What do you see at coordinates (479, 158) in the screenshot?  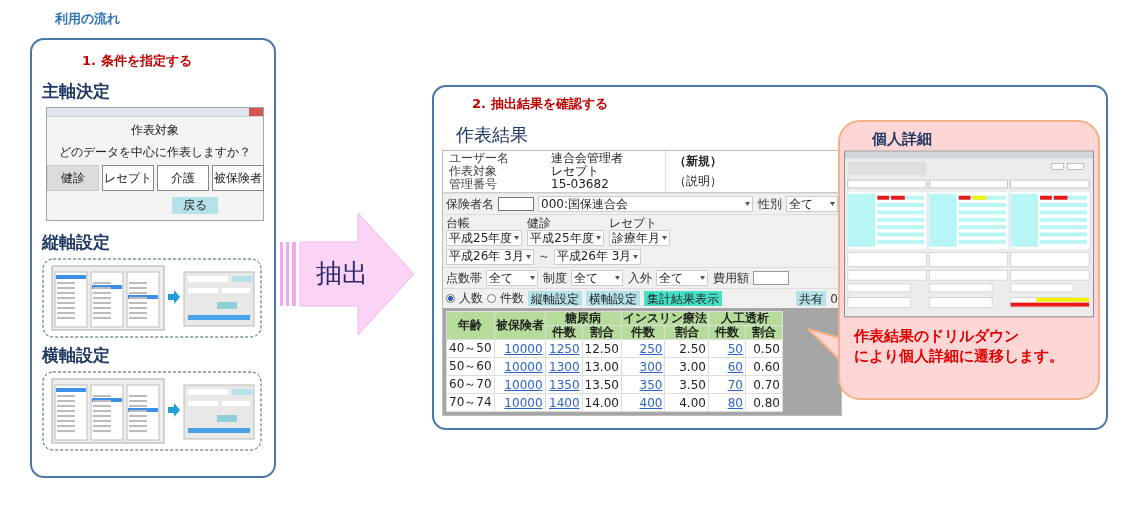 I see `info-label: ユーザー名` at bounding box center [479, 158].